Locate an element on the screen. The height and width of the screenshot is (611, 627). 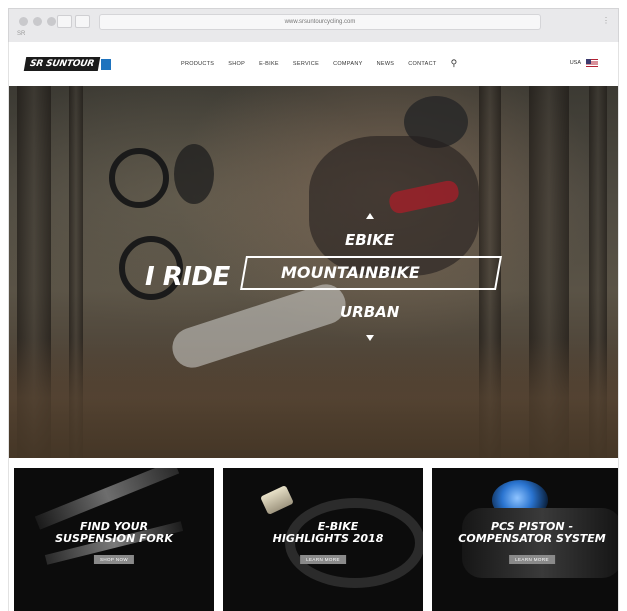
menu-item-contact: CONTACT is located at coordinates (422, 66).